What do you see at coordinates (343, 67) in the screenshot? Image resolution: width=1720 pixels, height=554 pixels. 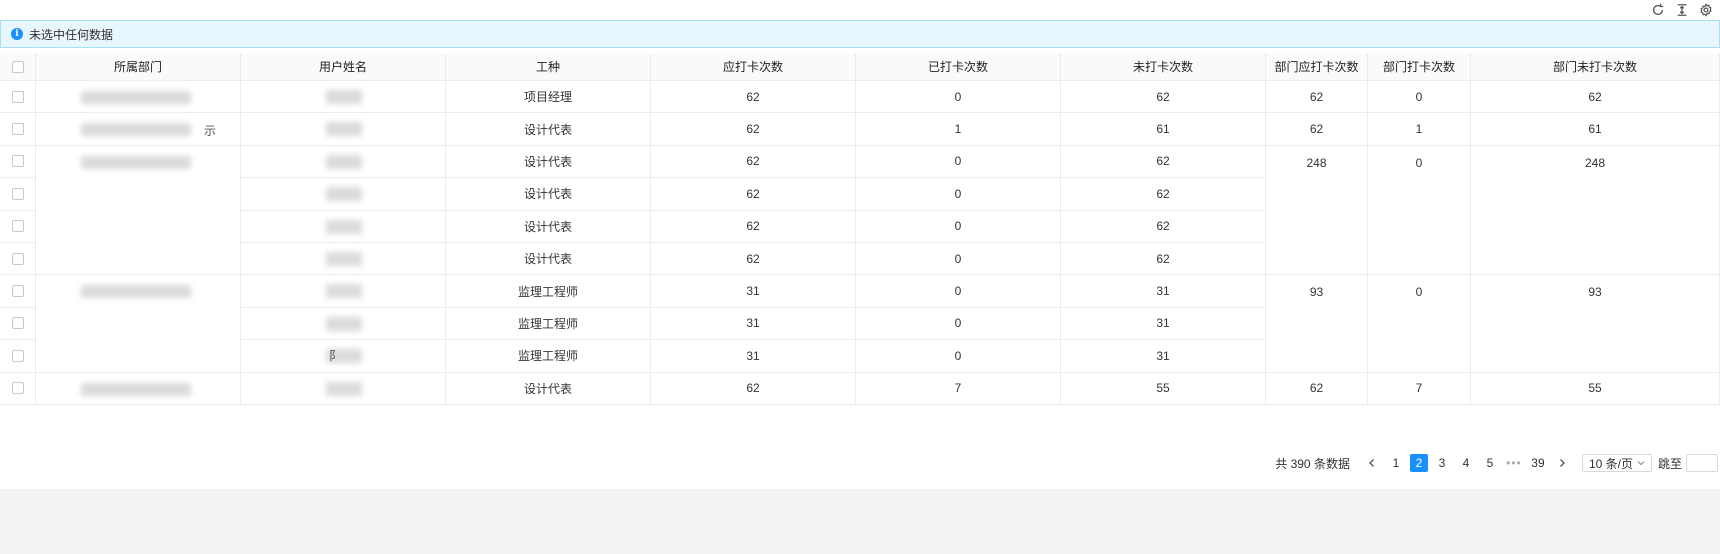 I see `column-header-user-name: 用户姓名` at bounding box center [343, 67].